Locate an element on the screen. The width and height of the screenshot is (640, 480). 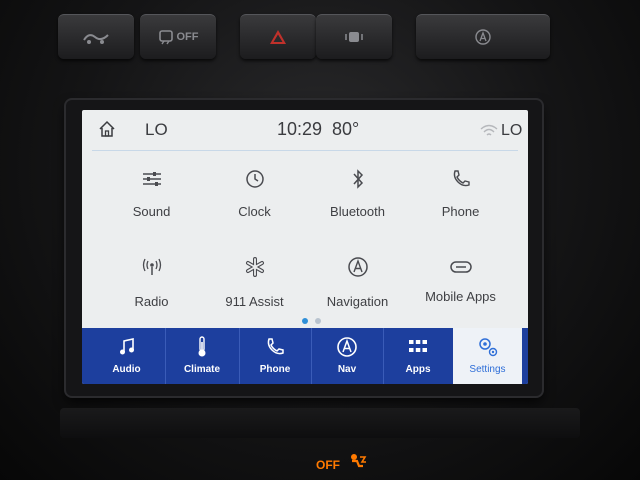
app-tile-label: Radio is located at coordinates (151, 301).